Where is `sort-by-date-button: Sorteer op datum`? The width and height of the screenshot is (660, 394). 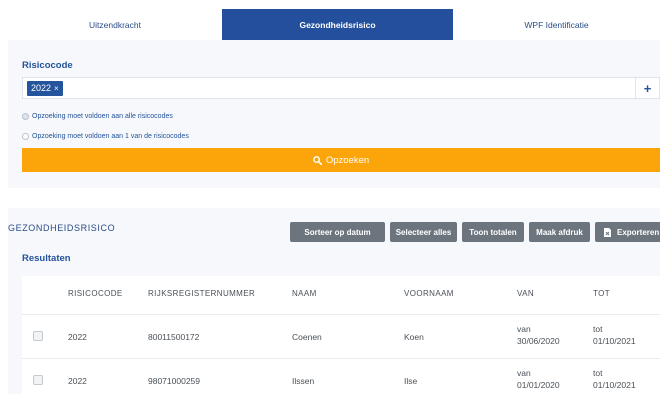 sort-by-date-button: Sorteer op datum is located at coordinates (337, 232).